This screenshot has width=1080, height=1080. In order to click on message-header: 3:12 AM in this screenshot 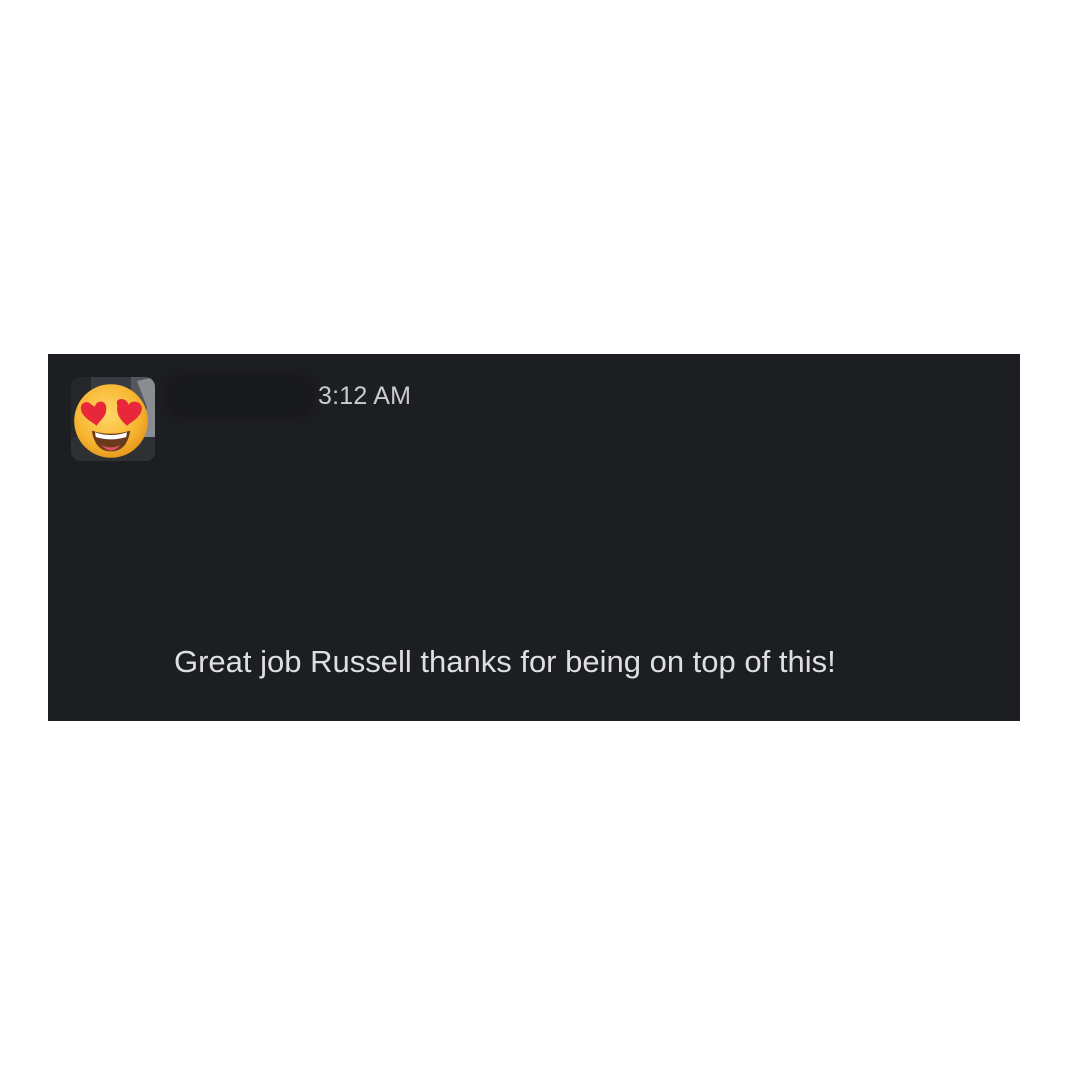, I will do `click(290, 396)`.